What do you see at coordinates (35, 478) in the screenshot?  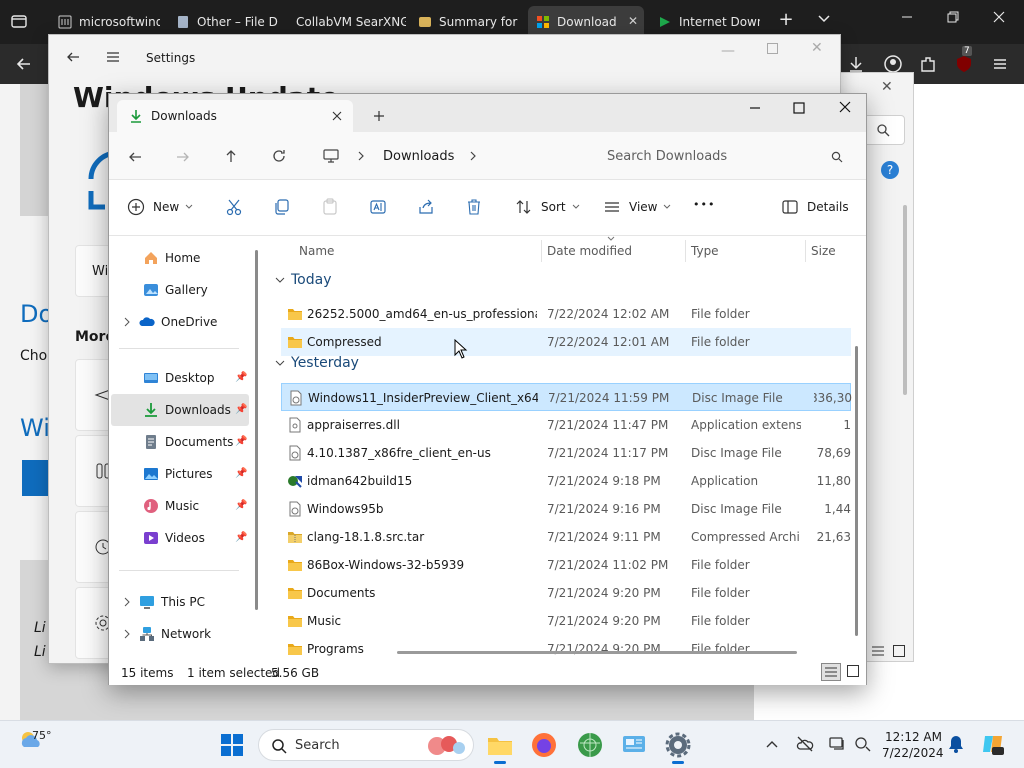 I see `page-blue-button` at bounding box center [35, 478].